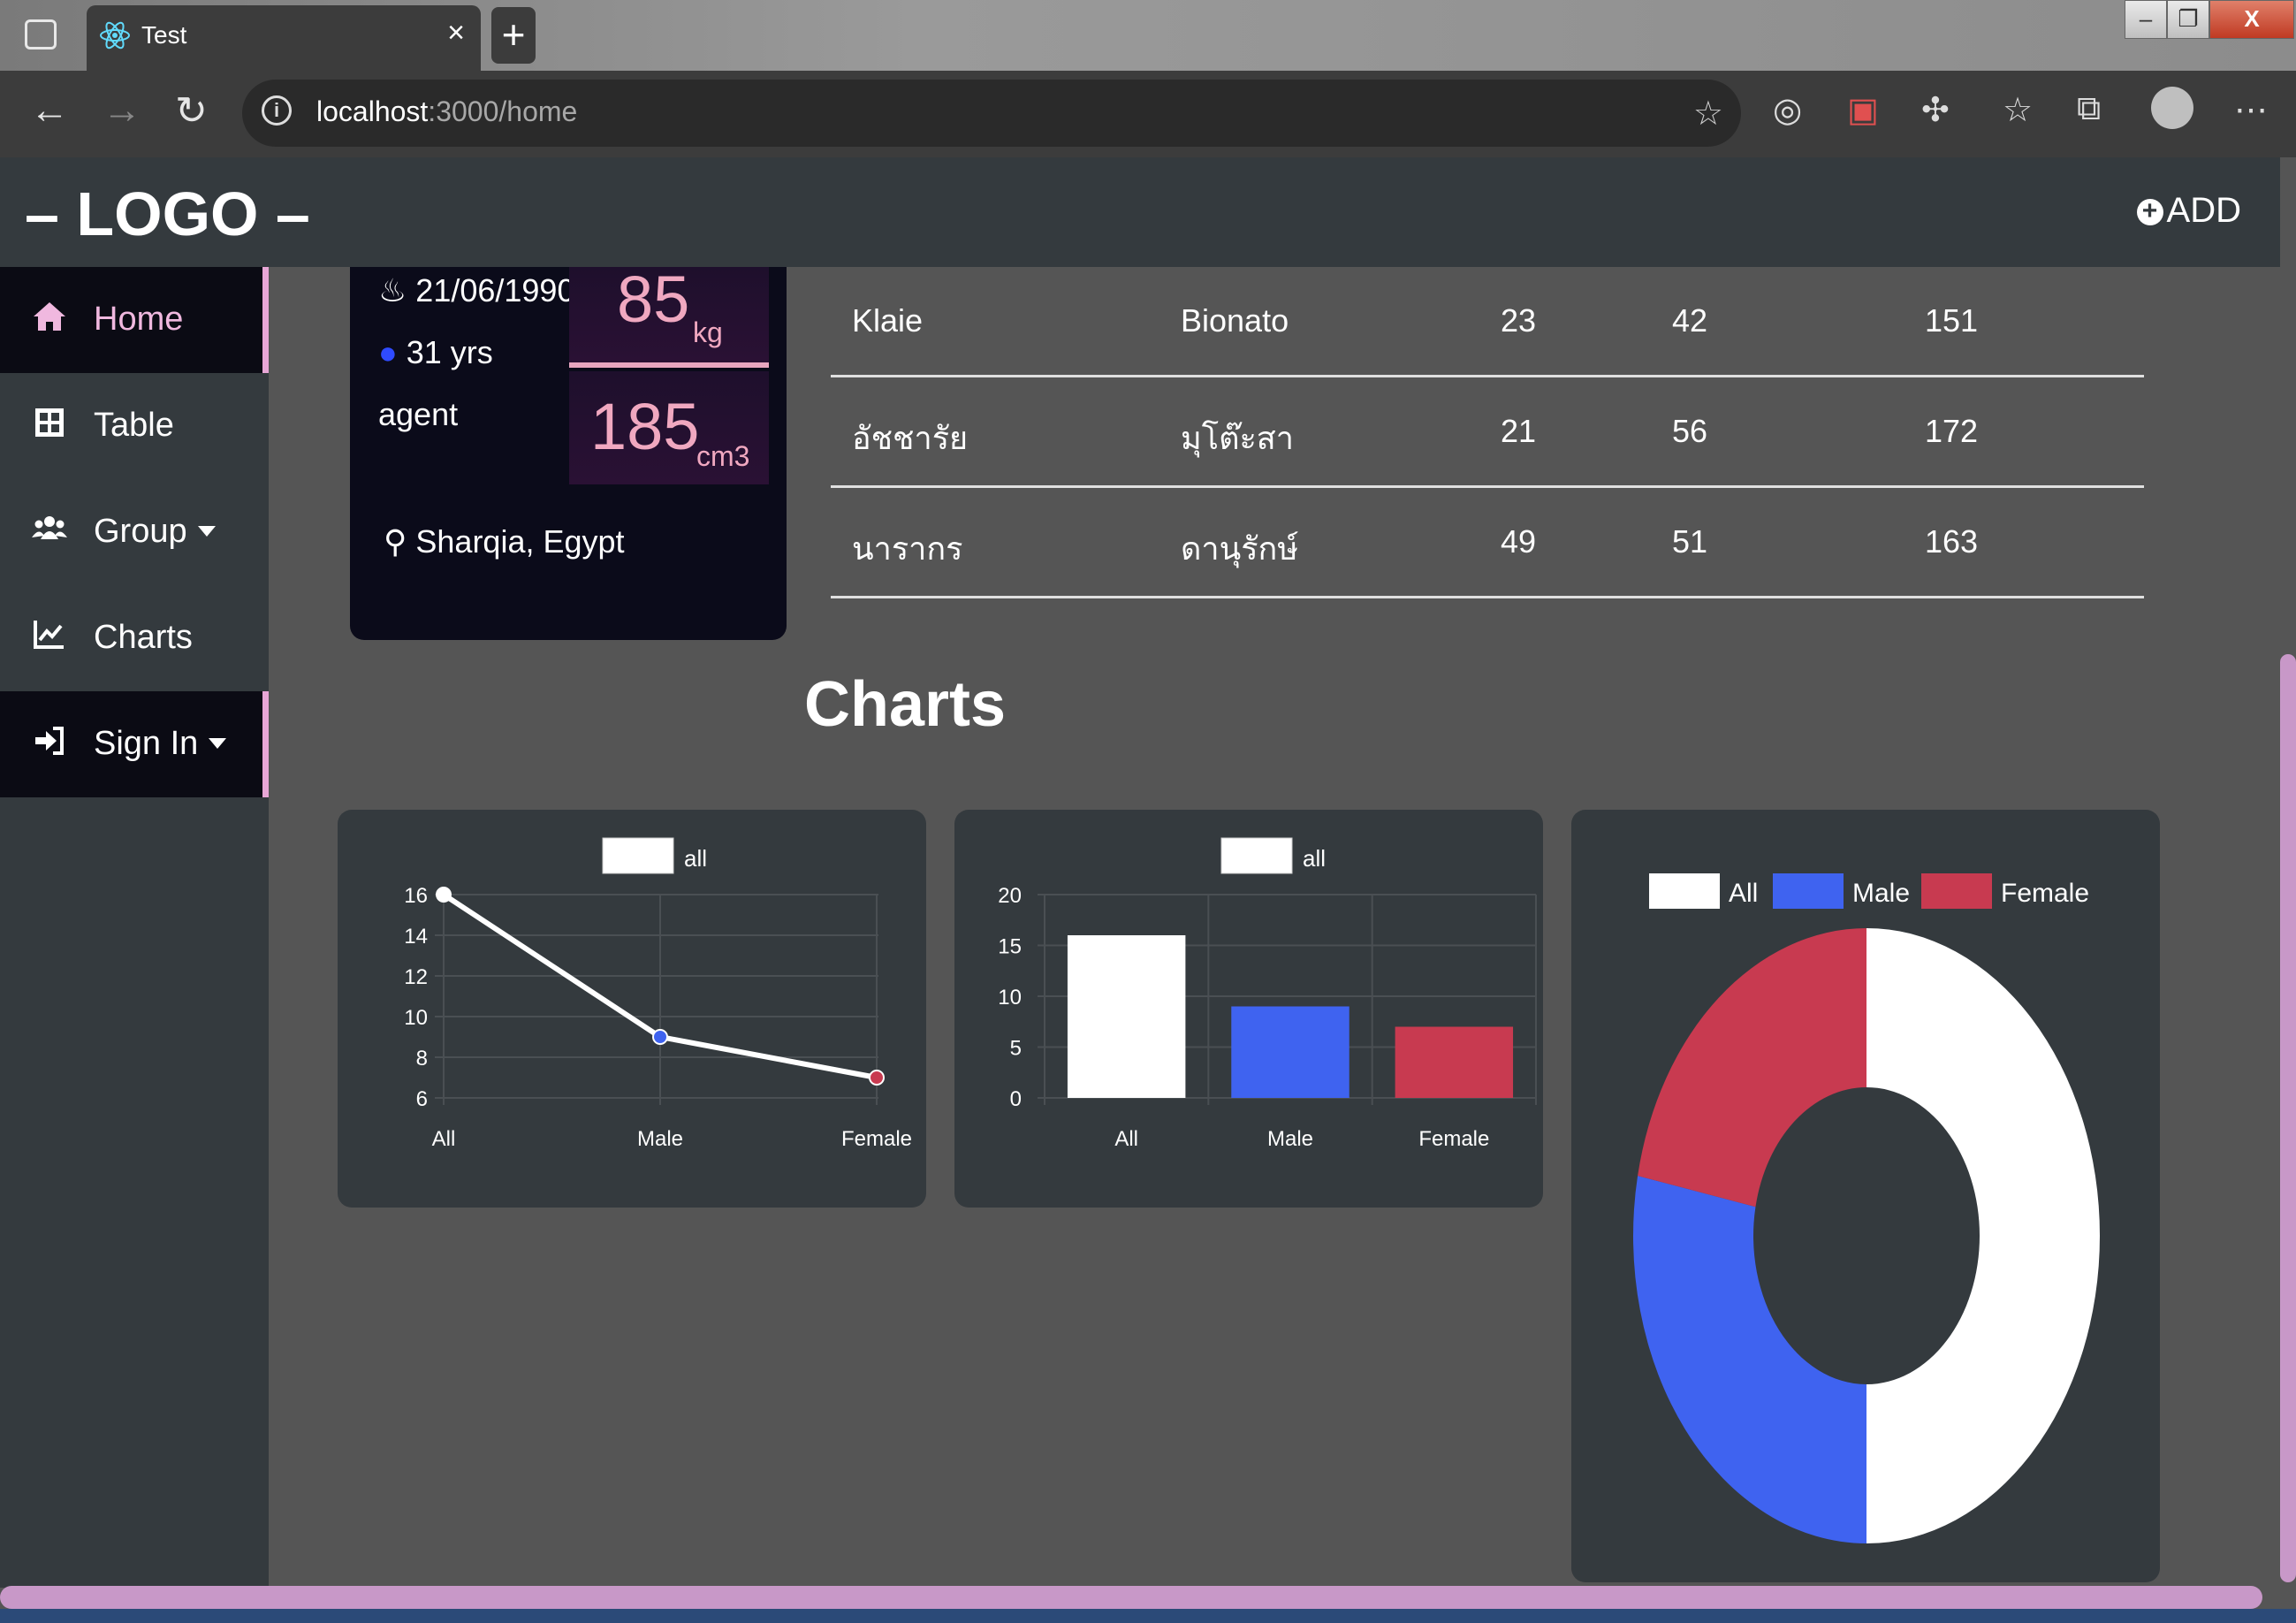 The height and width of the screenshot is (1623, 2296). What do you see at coordinates (1268, 994) in the screenshot?
I see `bar-chart: all 0 5 10 15 20 All Male Female` at bounding box center [1268, 994].